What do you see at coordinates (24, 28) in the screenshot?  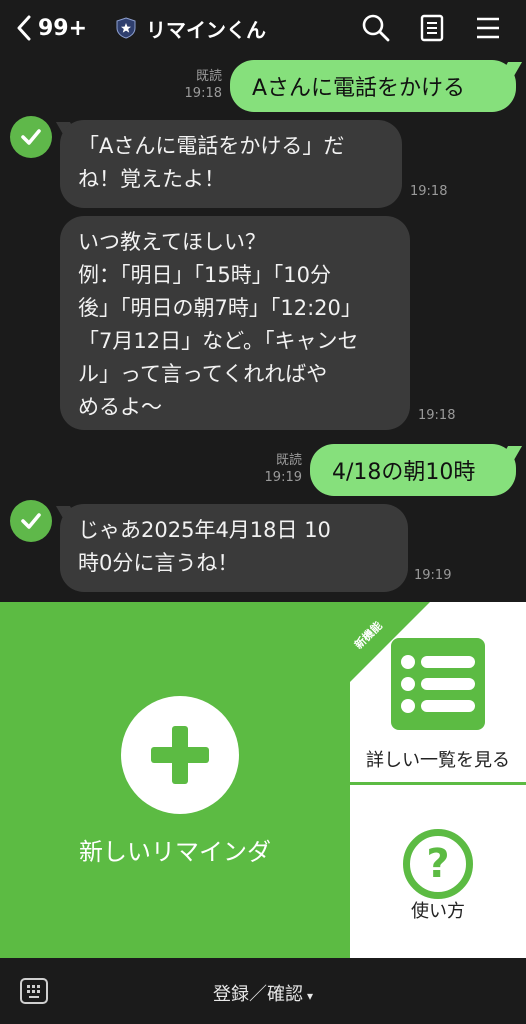 I see `chevron-left-icon` at bounding box center [24, 28].